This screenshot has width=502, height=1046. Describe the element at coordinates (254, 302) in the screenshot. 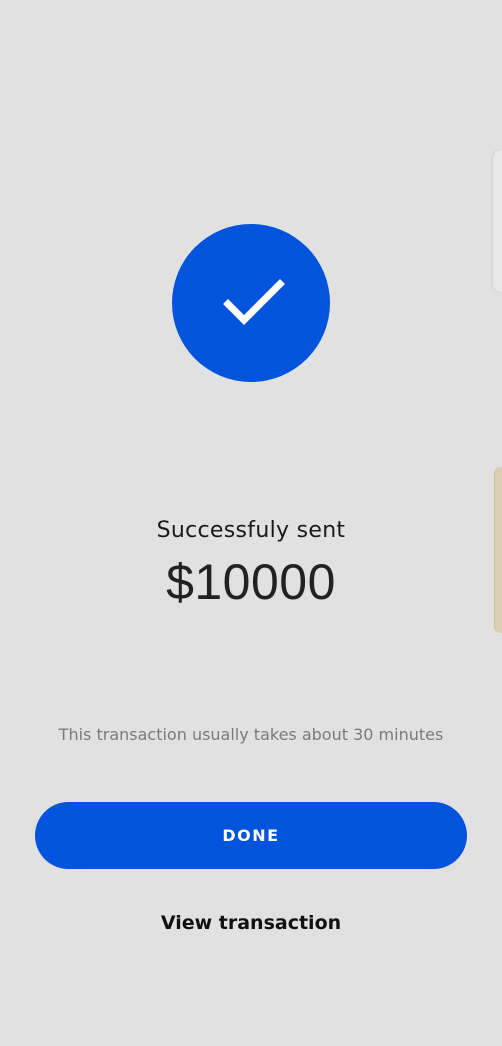

I see `checkmark-icon` at that location.